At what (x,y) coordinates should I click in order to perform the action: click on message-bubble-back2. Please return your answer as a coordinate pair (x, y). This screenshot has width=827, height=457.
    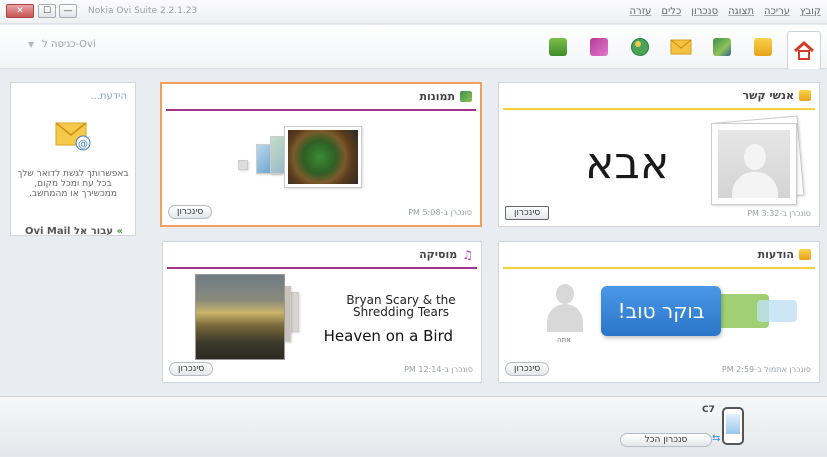
    Looking at the image, I should click on (777, 311).